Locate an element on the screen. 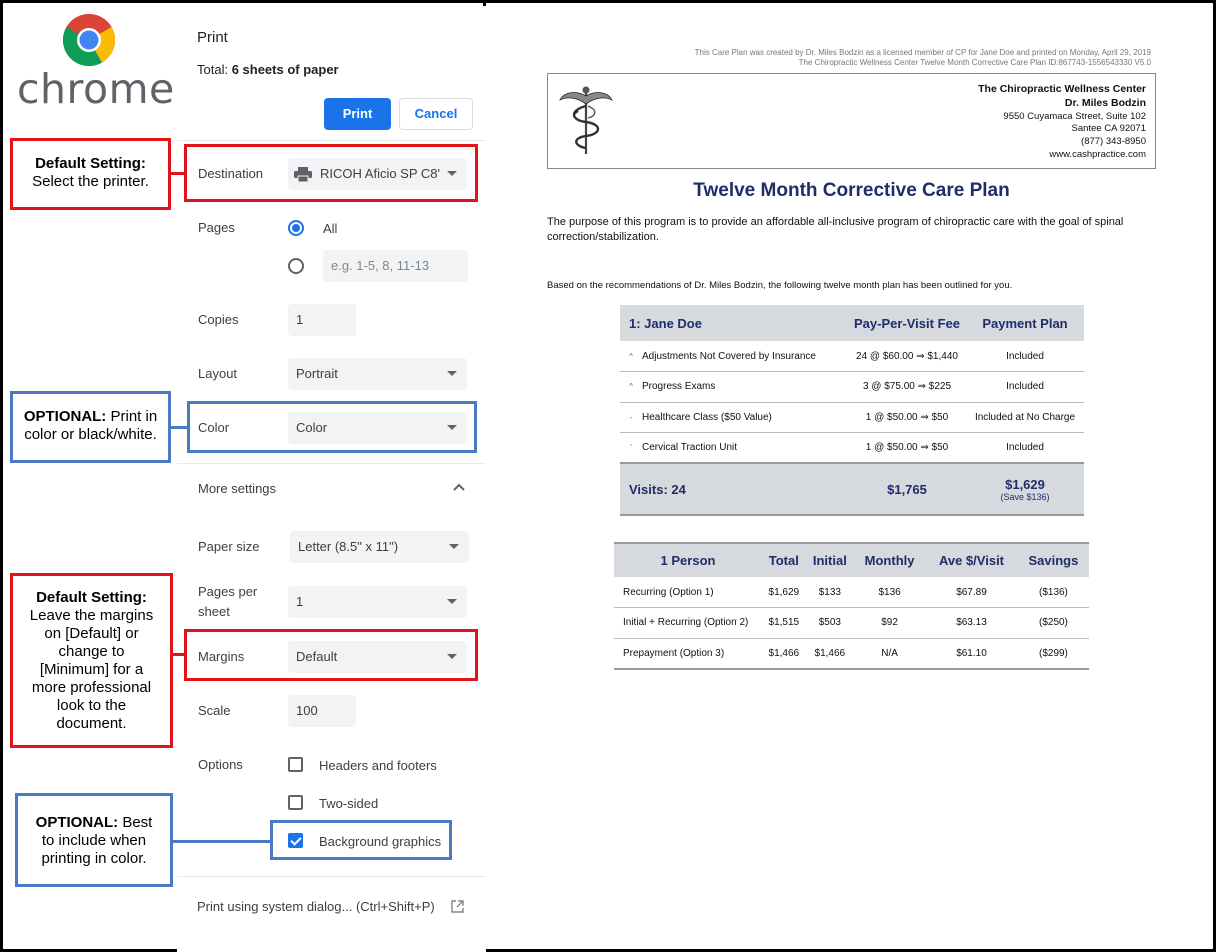 The image size is (1216, 952). pages-custom-input: e.g. 1-5, 8, 11-13 is located at coordinates (395, 266).